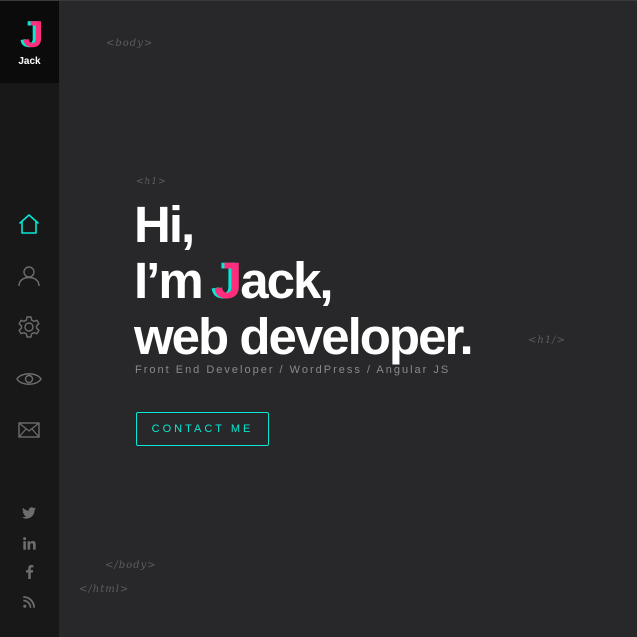 This screenshot has width=637, height=637. I want to click on hero-title: Hi, I’m Jack, web developer., so click(304, 280).